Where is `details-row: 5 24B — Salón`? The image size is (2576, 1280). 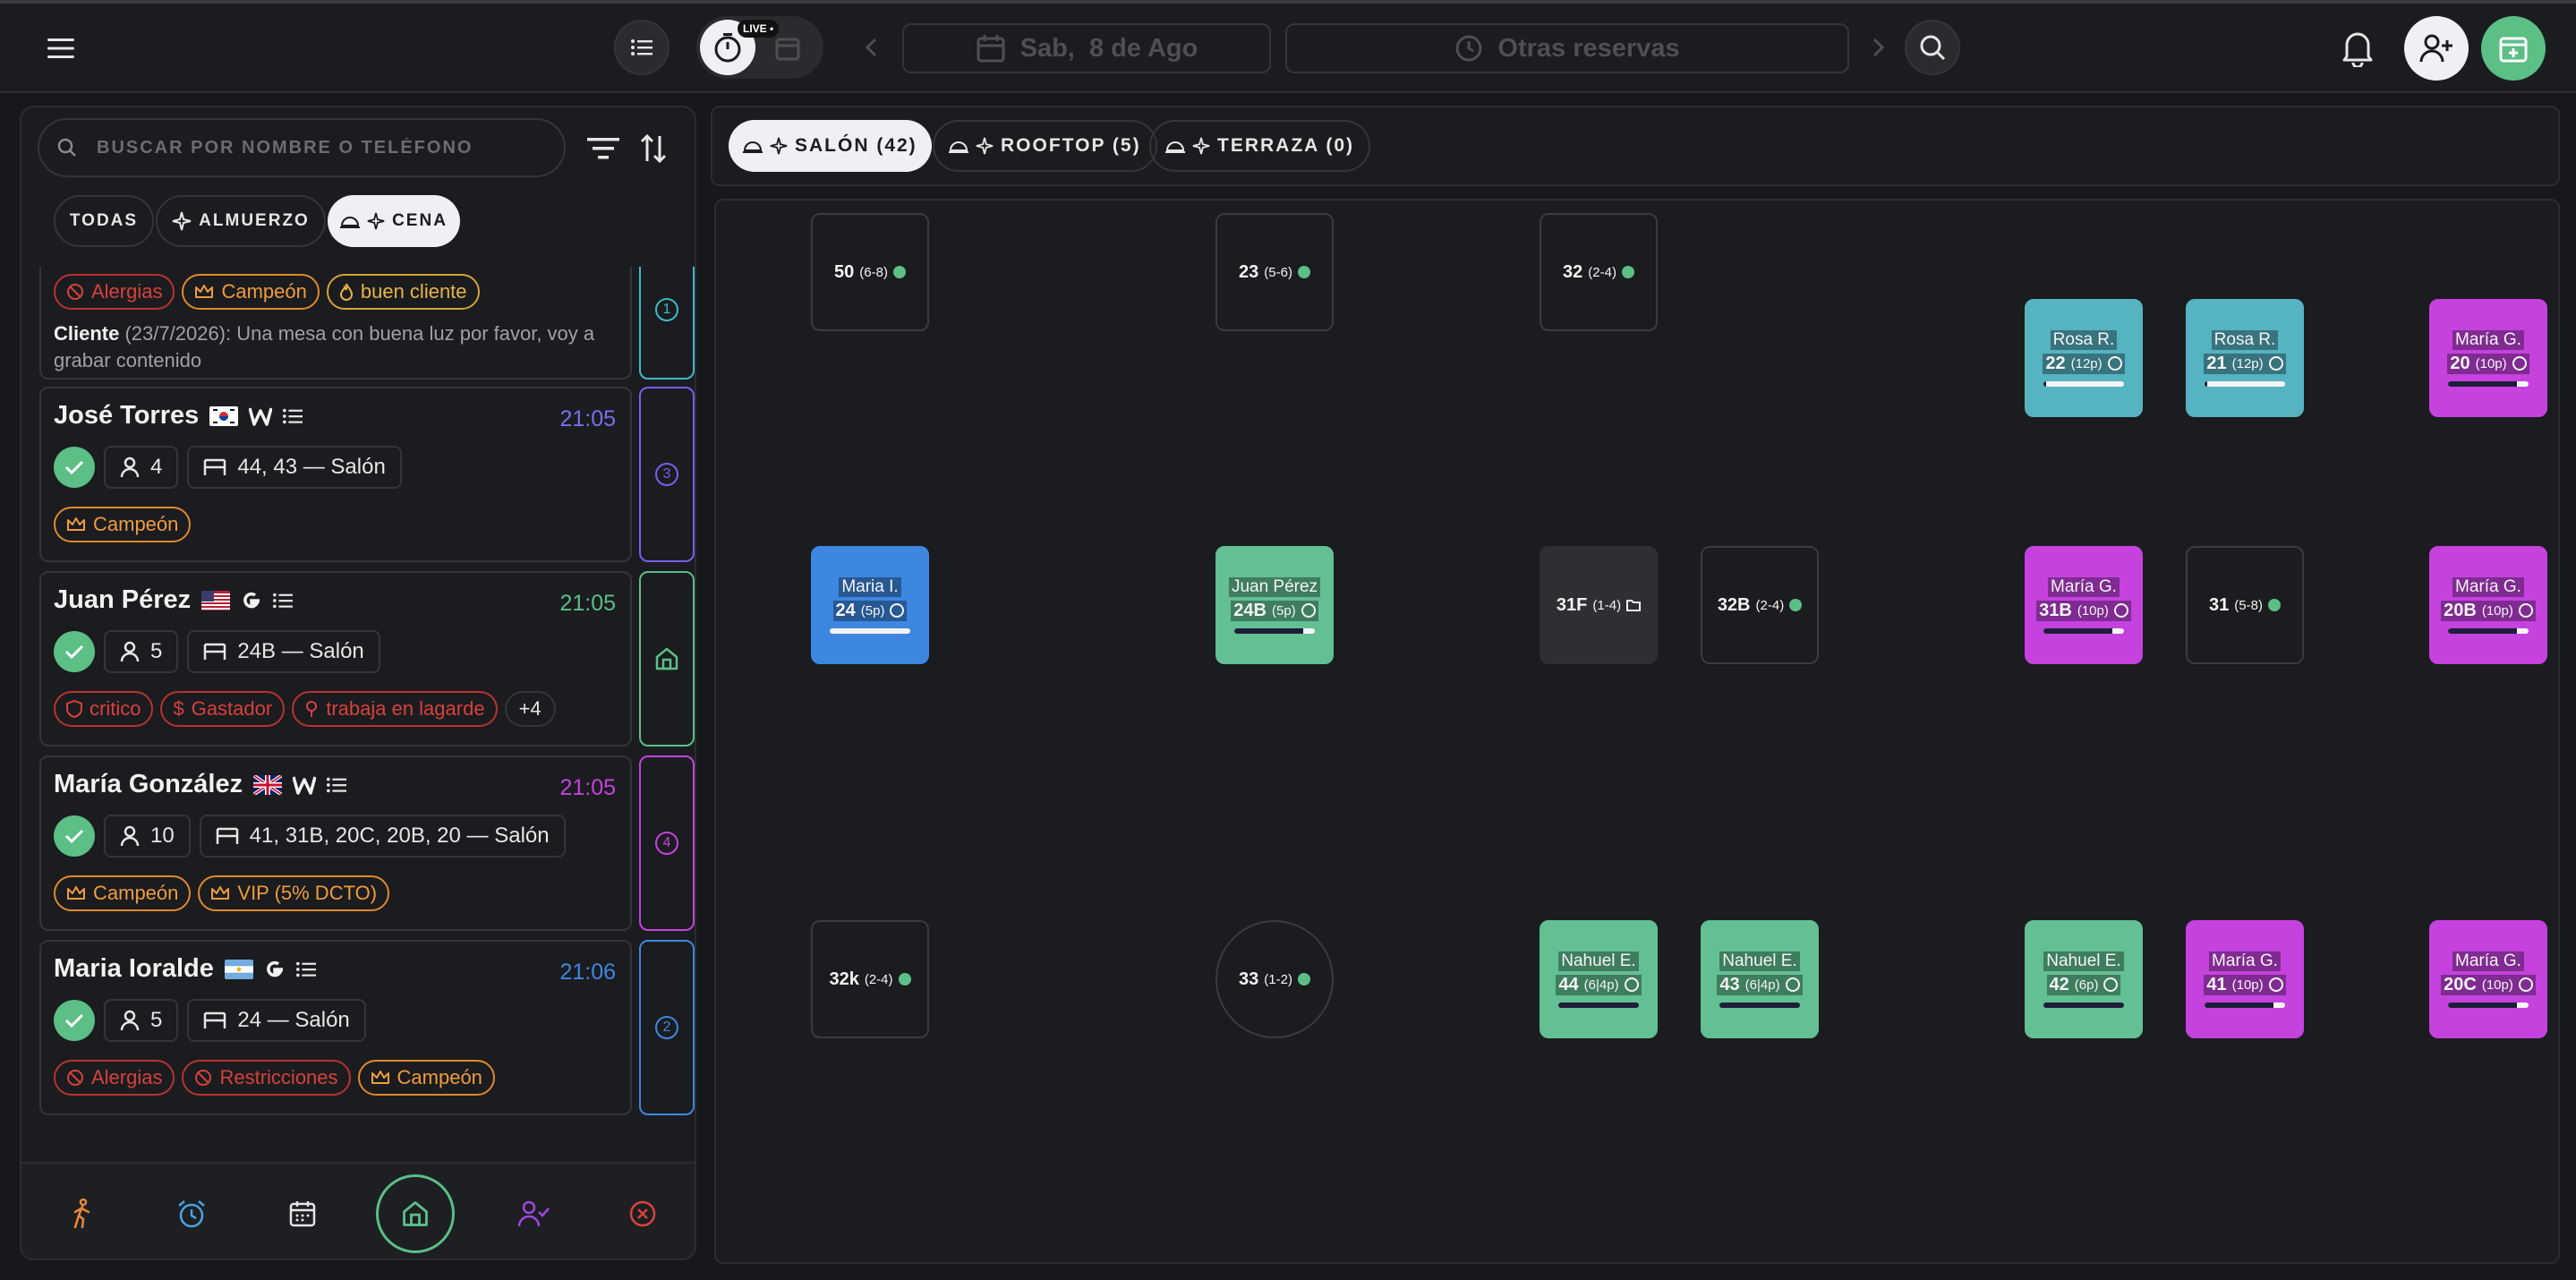 details-row: 5 24B — Salón is located at coordinates (217, 651).